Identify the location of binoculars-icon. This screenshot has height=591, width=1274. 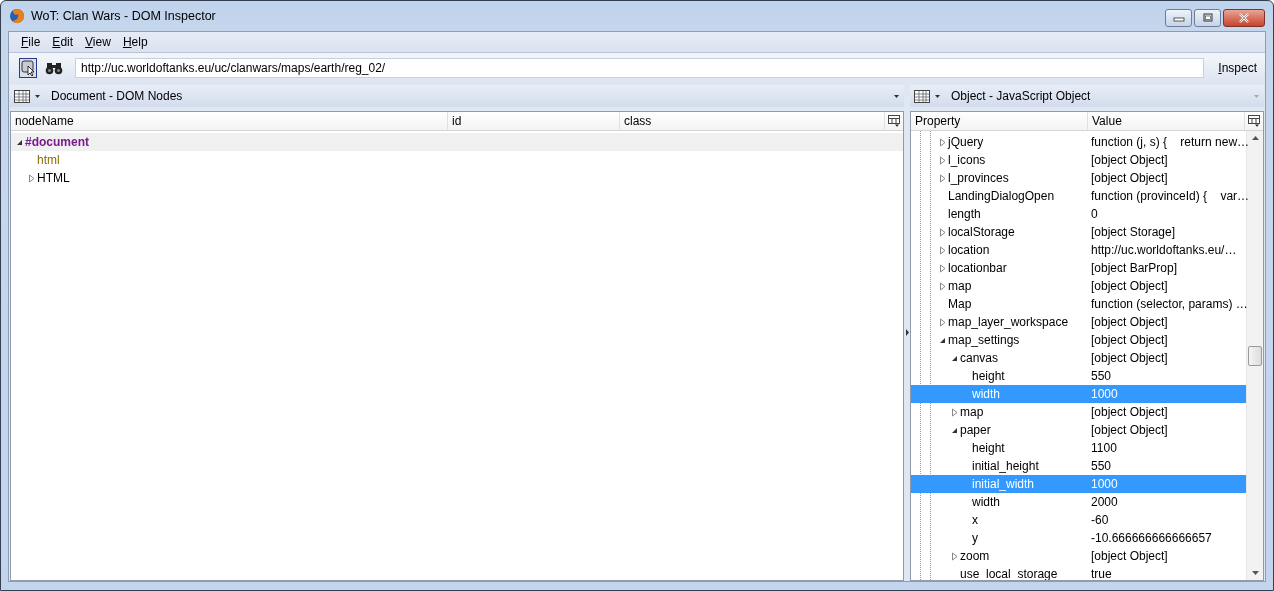
(54, 68).